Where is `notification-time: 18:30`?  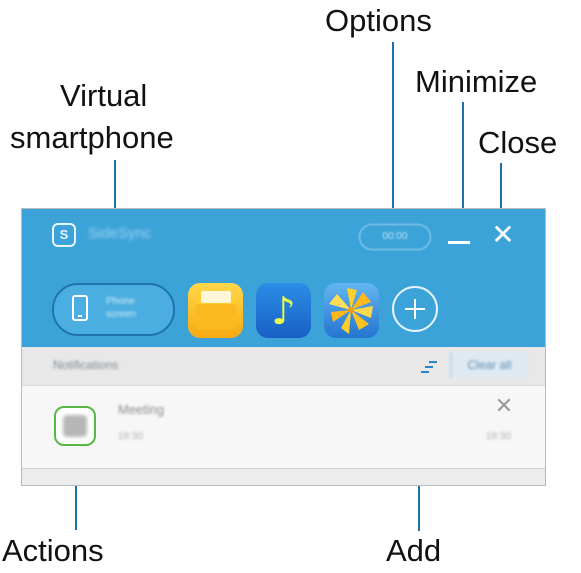
notification-time: 18:30 is located at coordinates (131, 436).